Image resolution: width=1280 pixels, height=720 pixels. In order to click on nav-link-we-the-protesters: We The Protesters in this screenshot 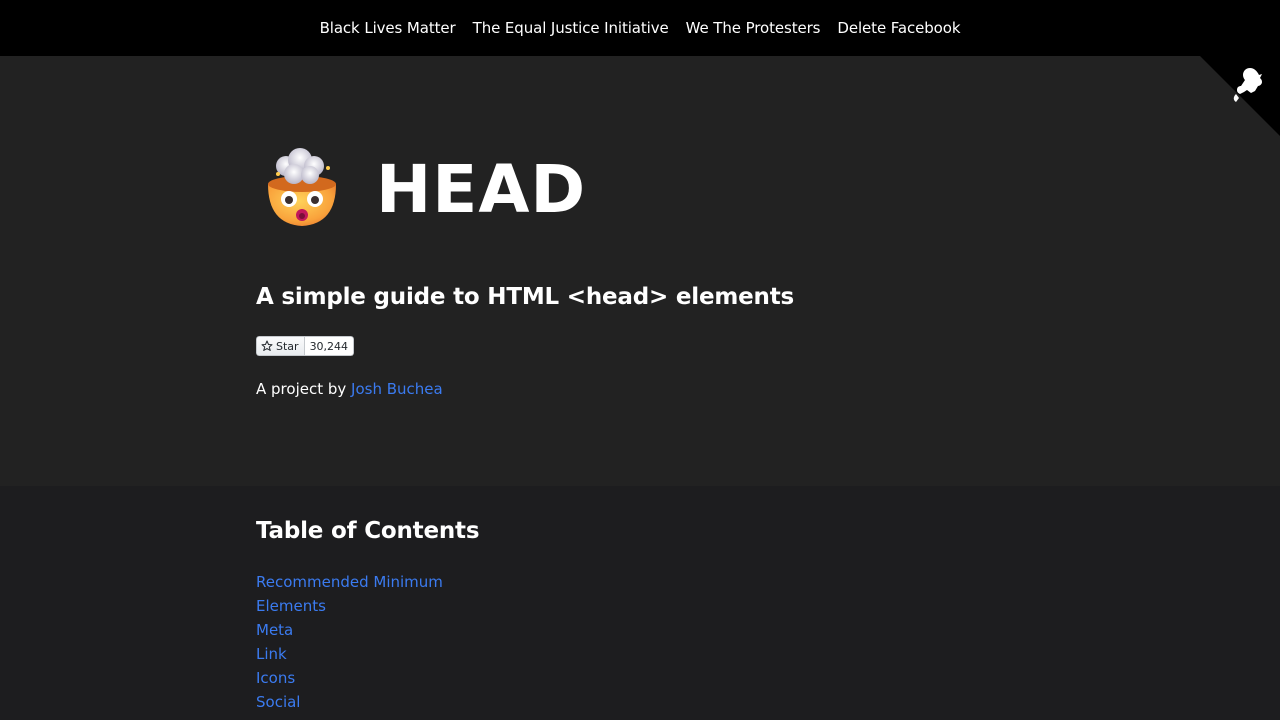, I will do `click(753, 28)`.